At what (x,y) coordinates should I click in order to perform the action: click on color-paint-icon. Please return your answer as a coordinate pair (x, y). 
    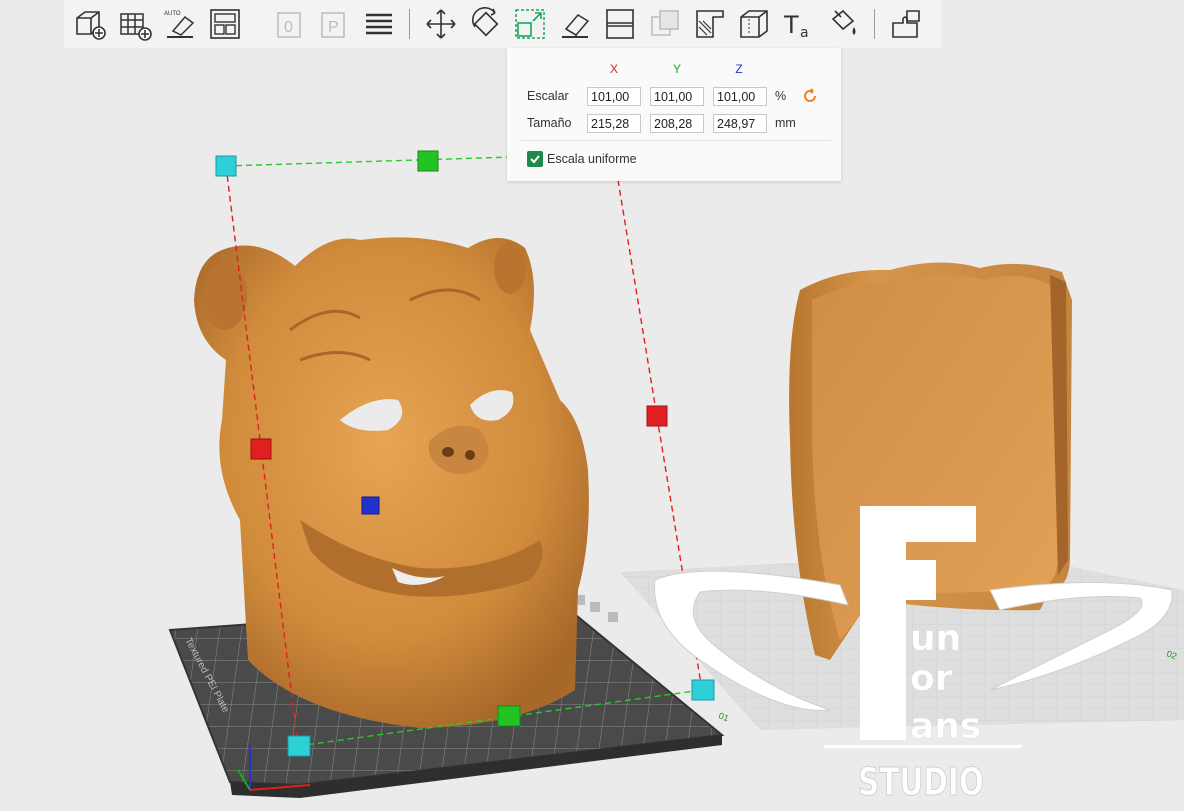
    Looking at the image, I should click on (843, 22).